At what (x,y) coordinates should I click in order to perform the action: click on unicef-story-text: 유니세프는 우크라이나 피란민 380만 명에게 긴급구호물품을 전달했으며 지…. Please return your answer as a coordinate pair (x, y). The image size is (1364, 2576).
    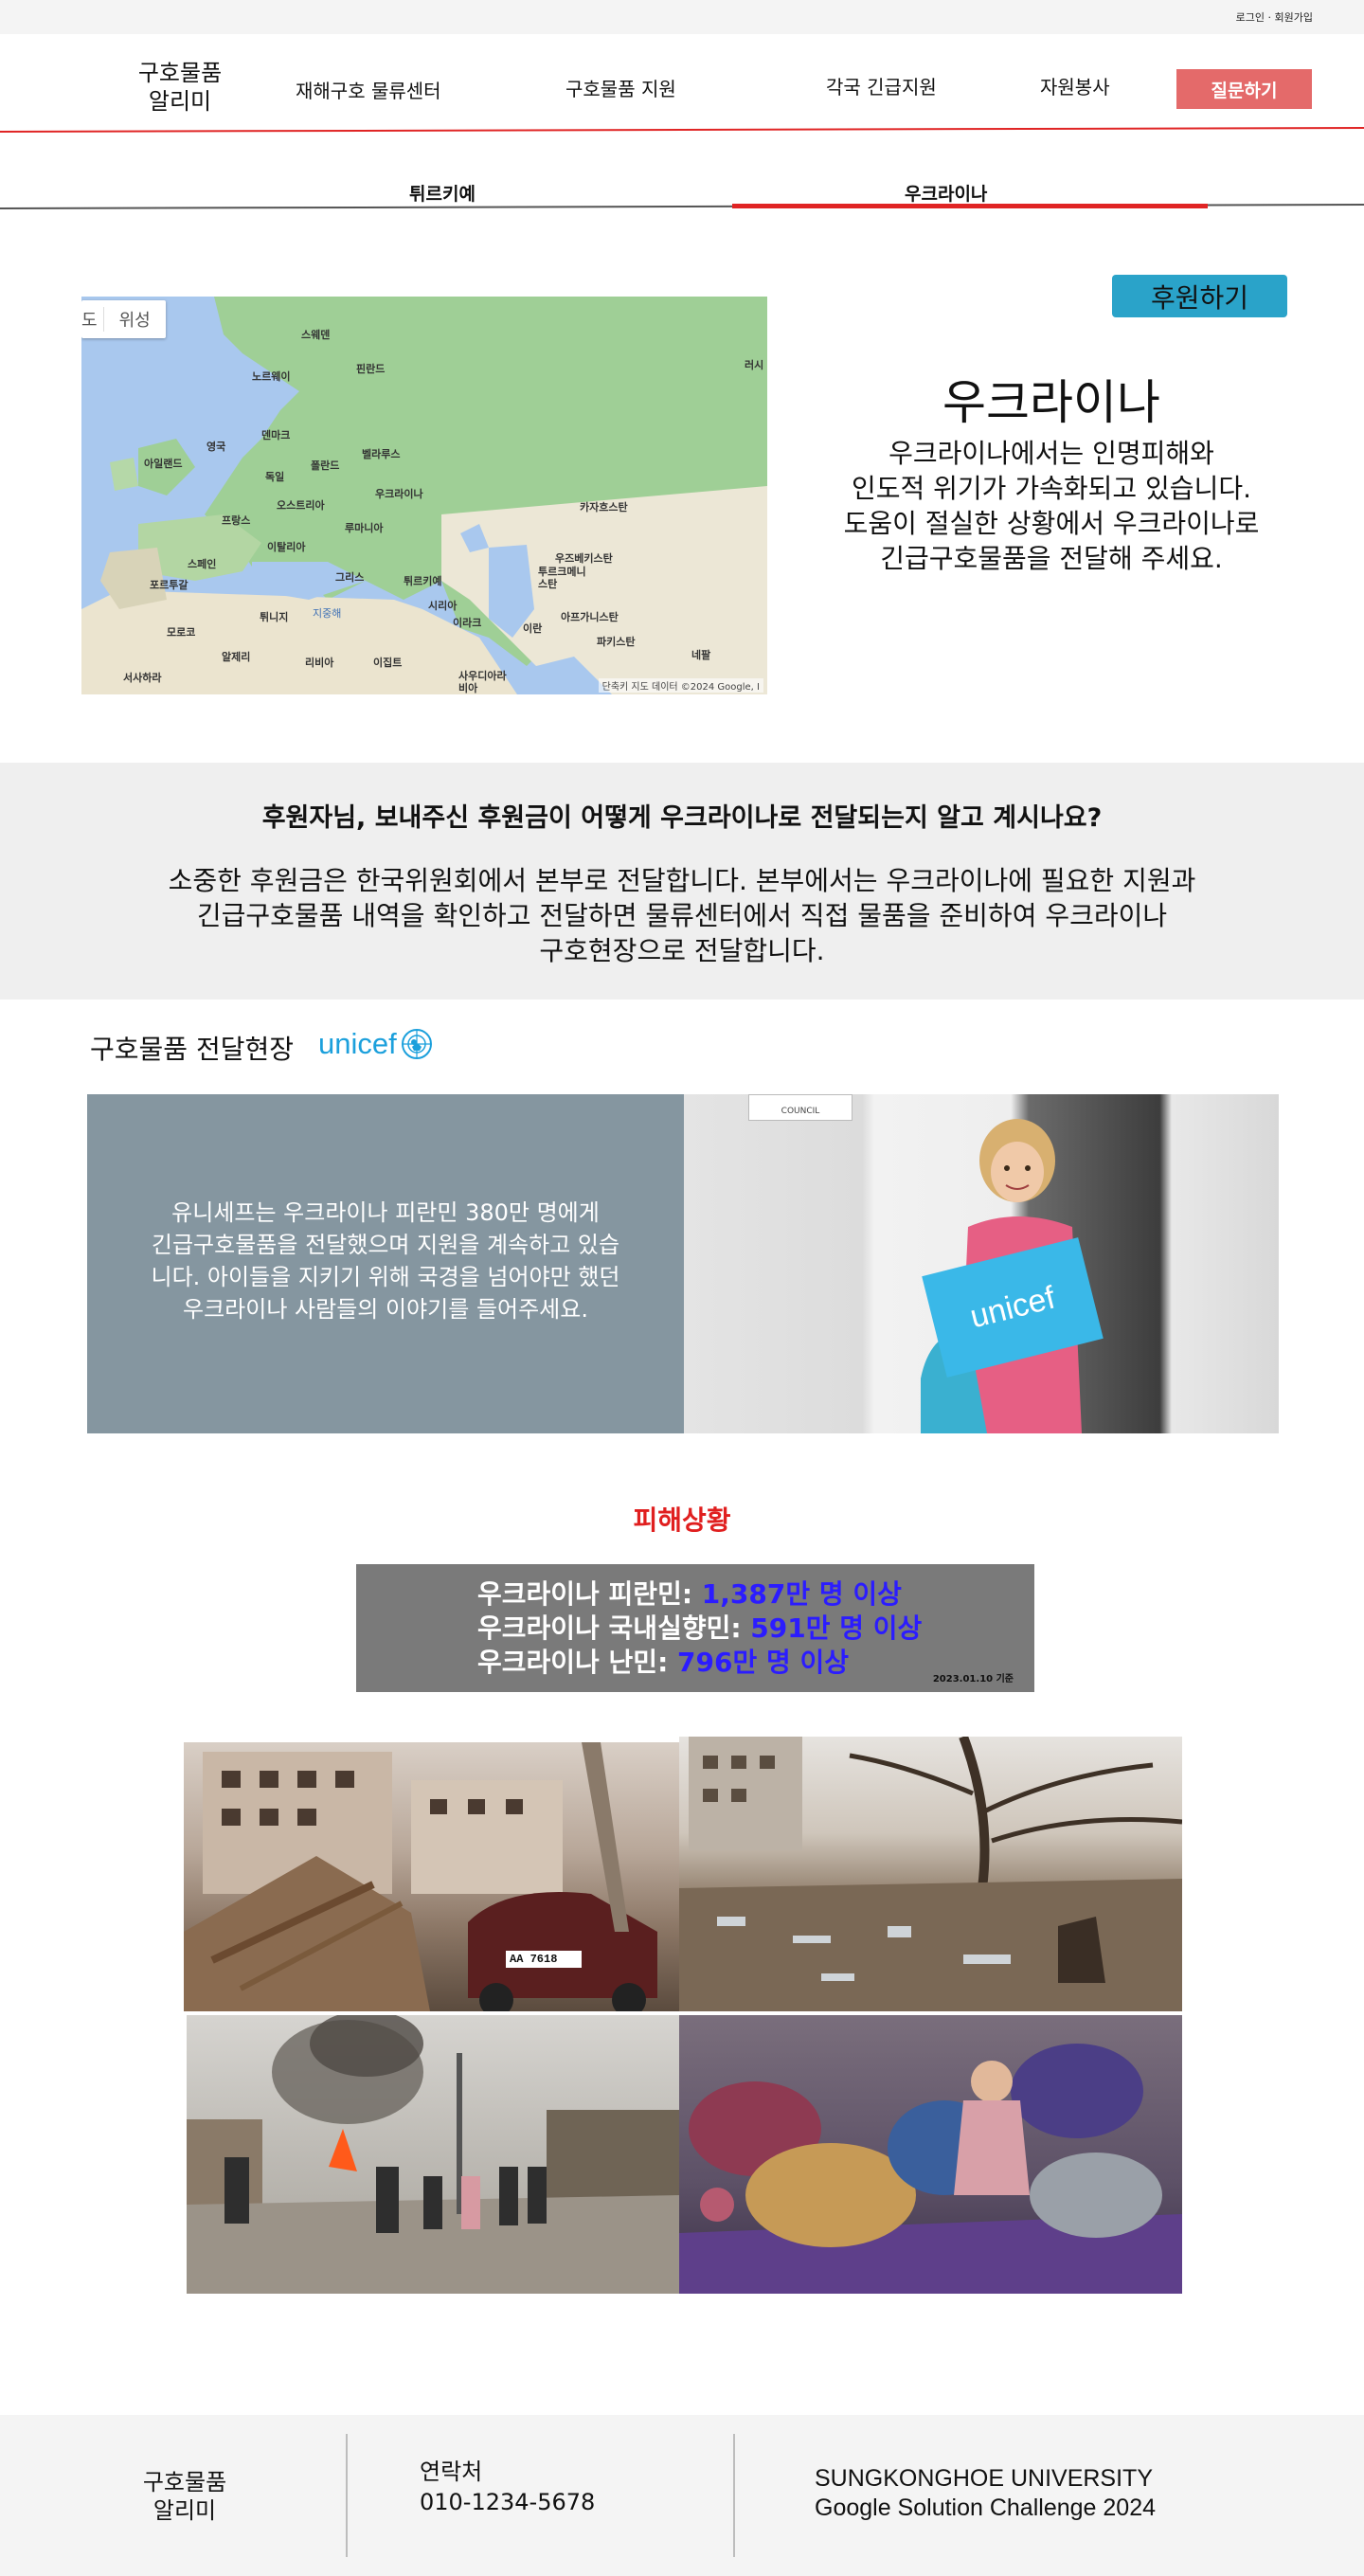
    Looking at the image, I should click on (385, 1261).